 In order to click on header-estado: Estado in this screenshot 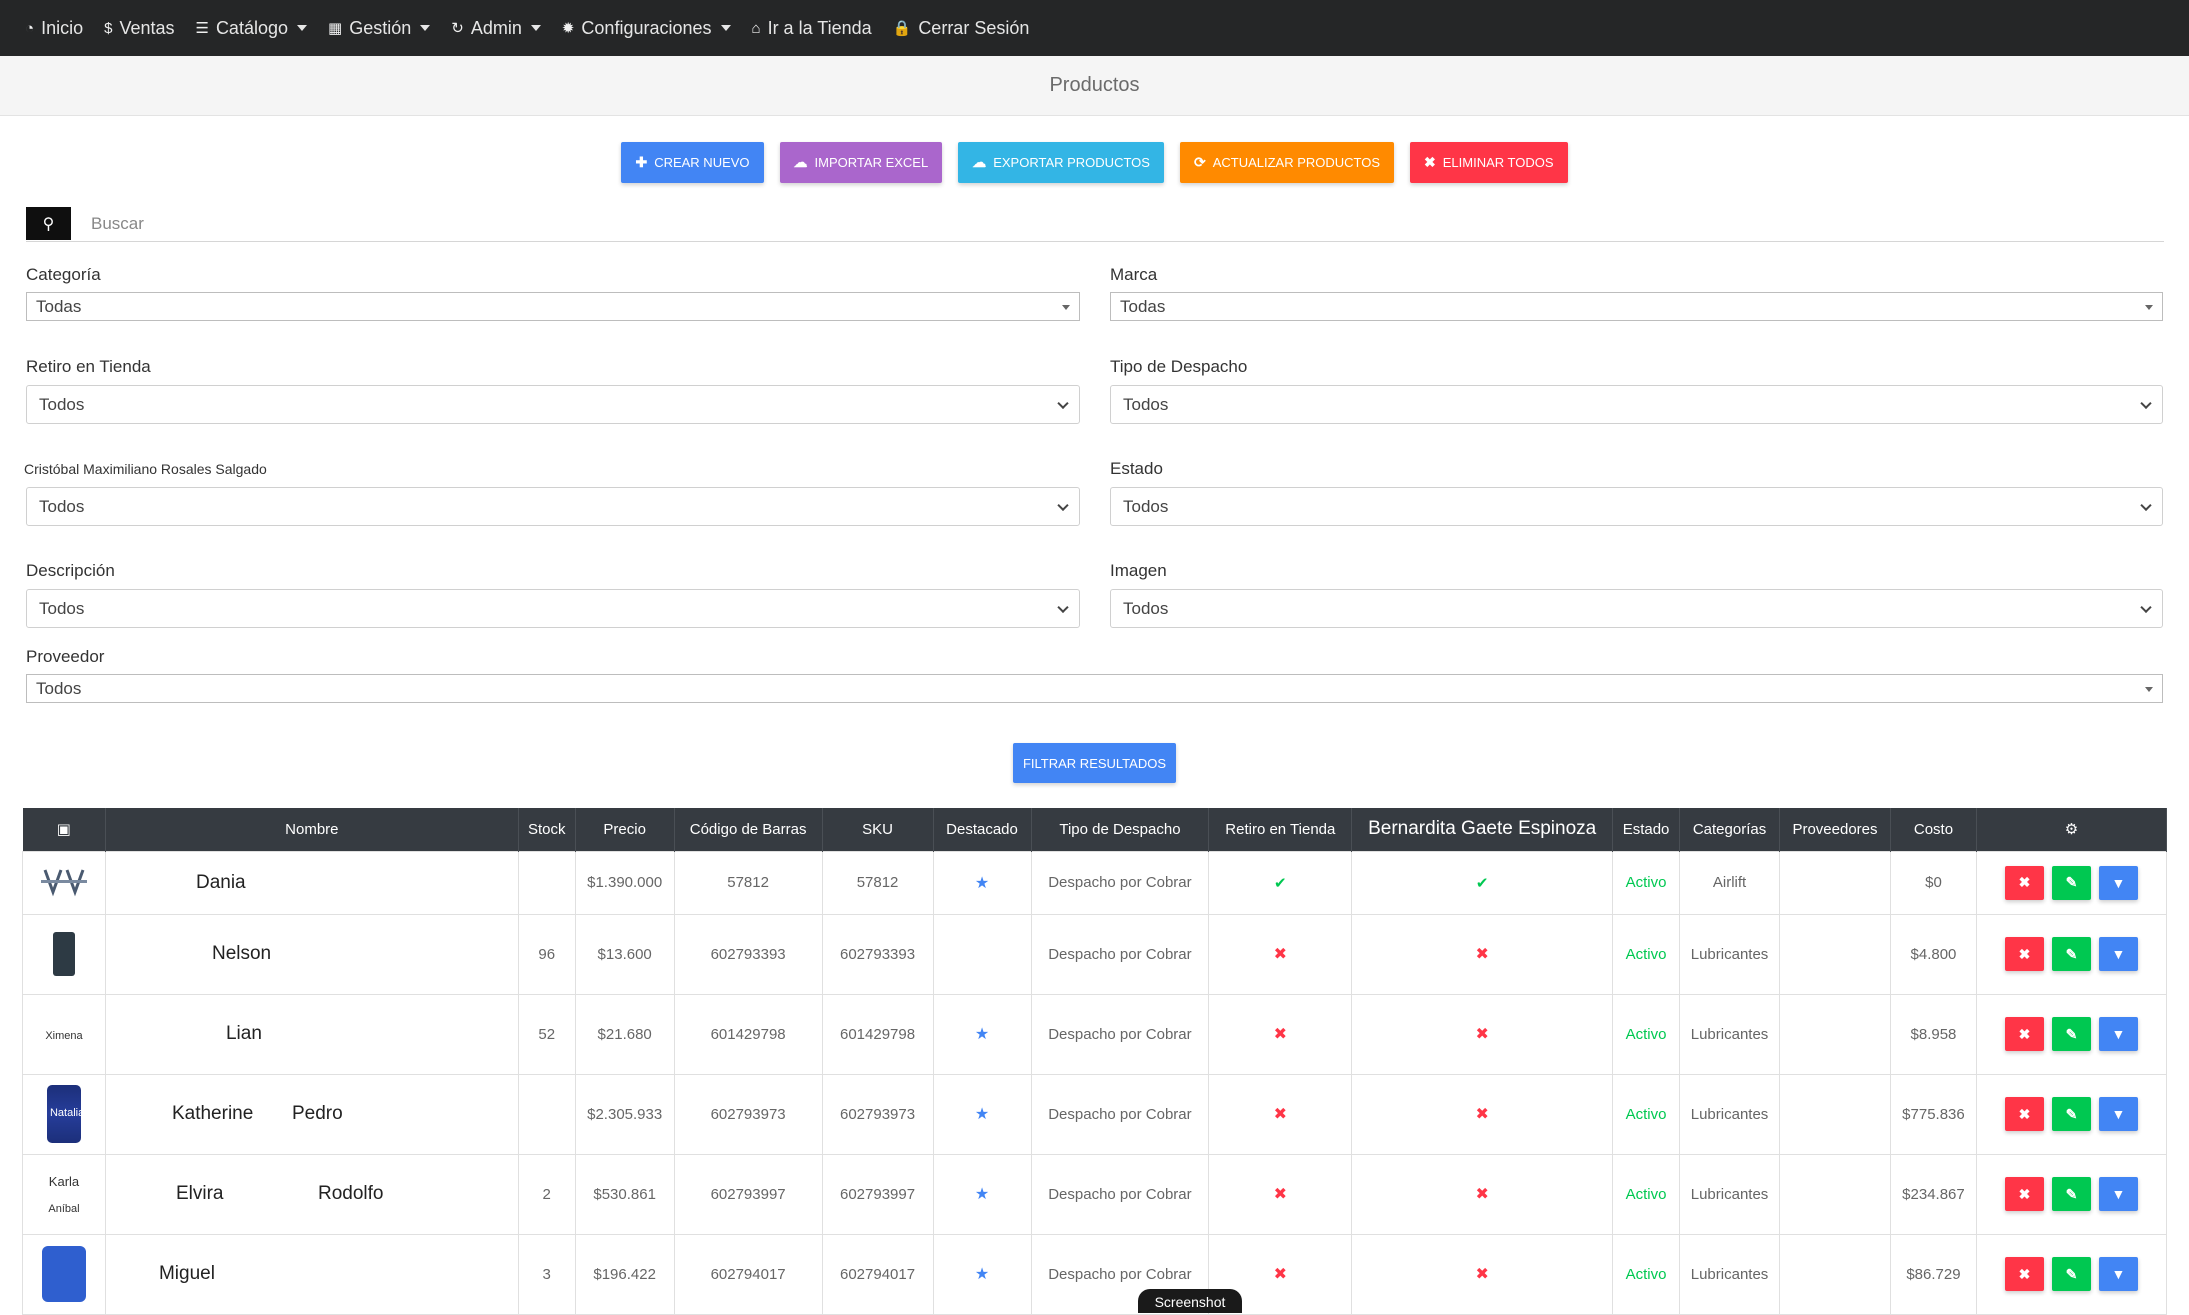, I will do `click(1646, 829)`.